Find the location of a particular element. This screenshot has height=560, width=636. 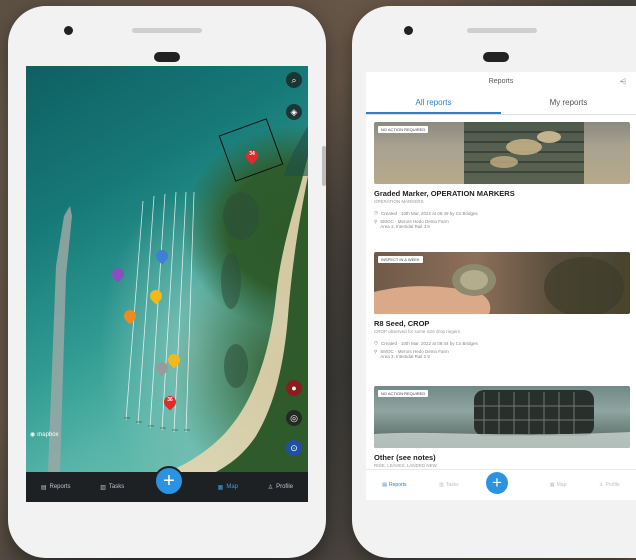

report-subtitle: OPERATION MARKERS is located at coordinates (399, 201).